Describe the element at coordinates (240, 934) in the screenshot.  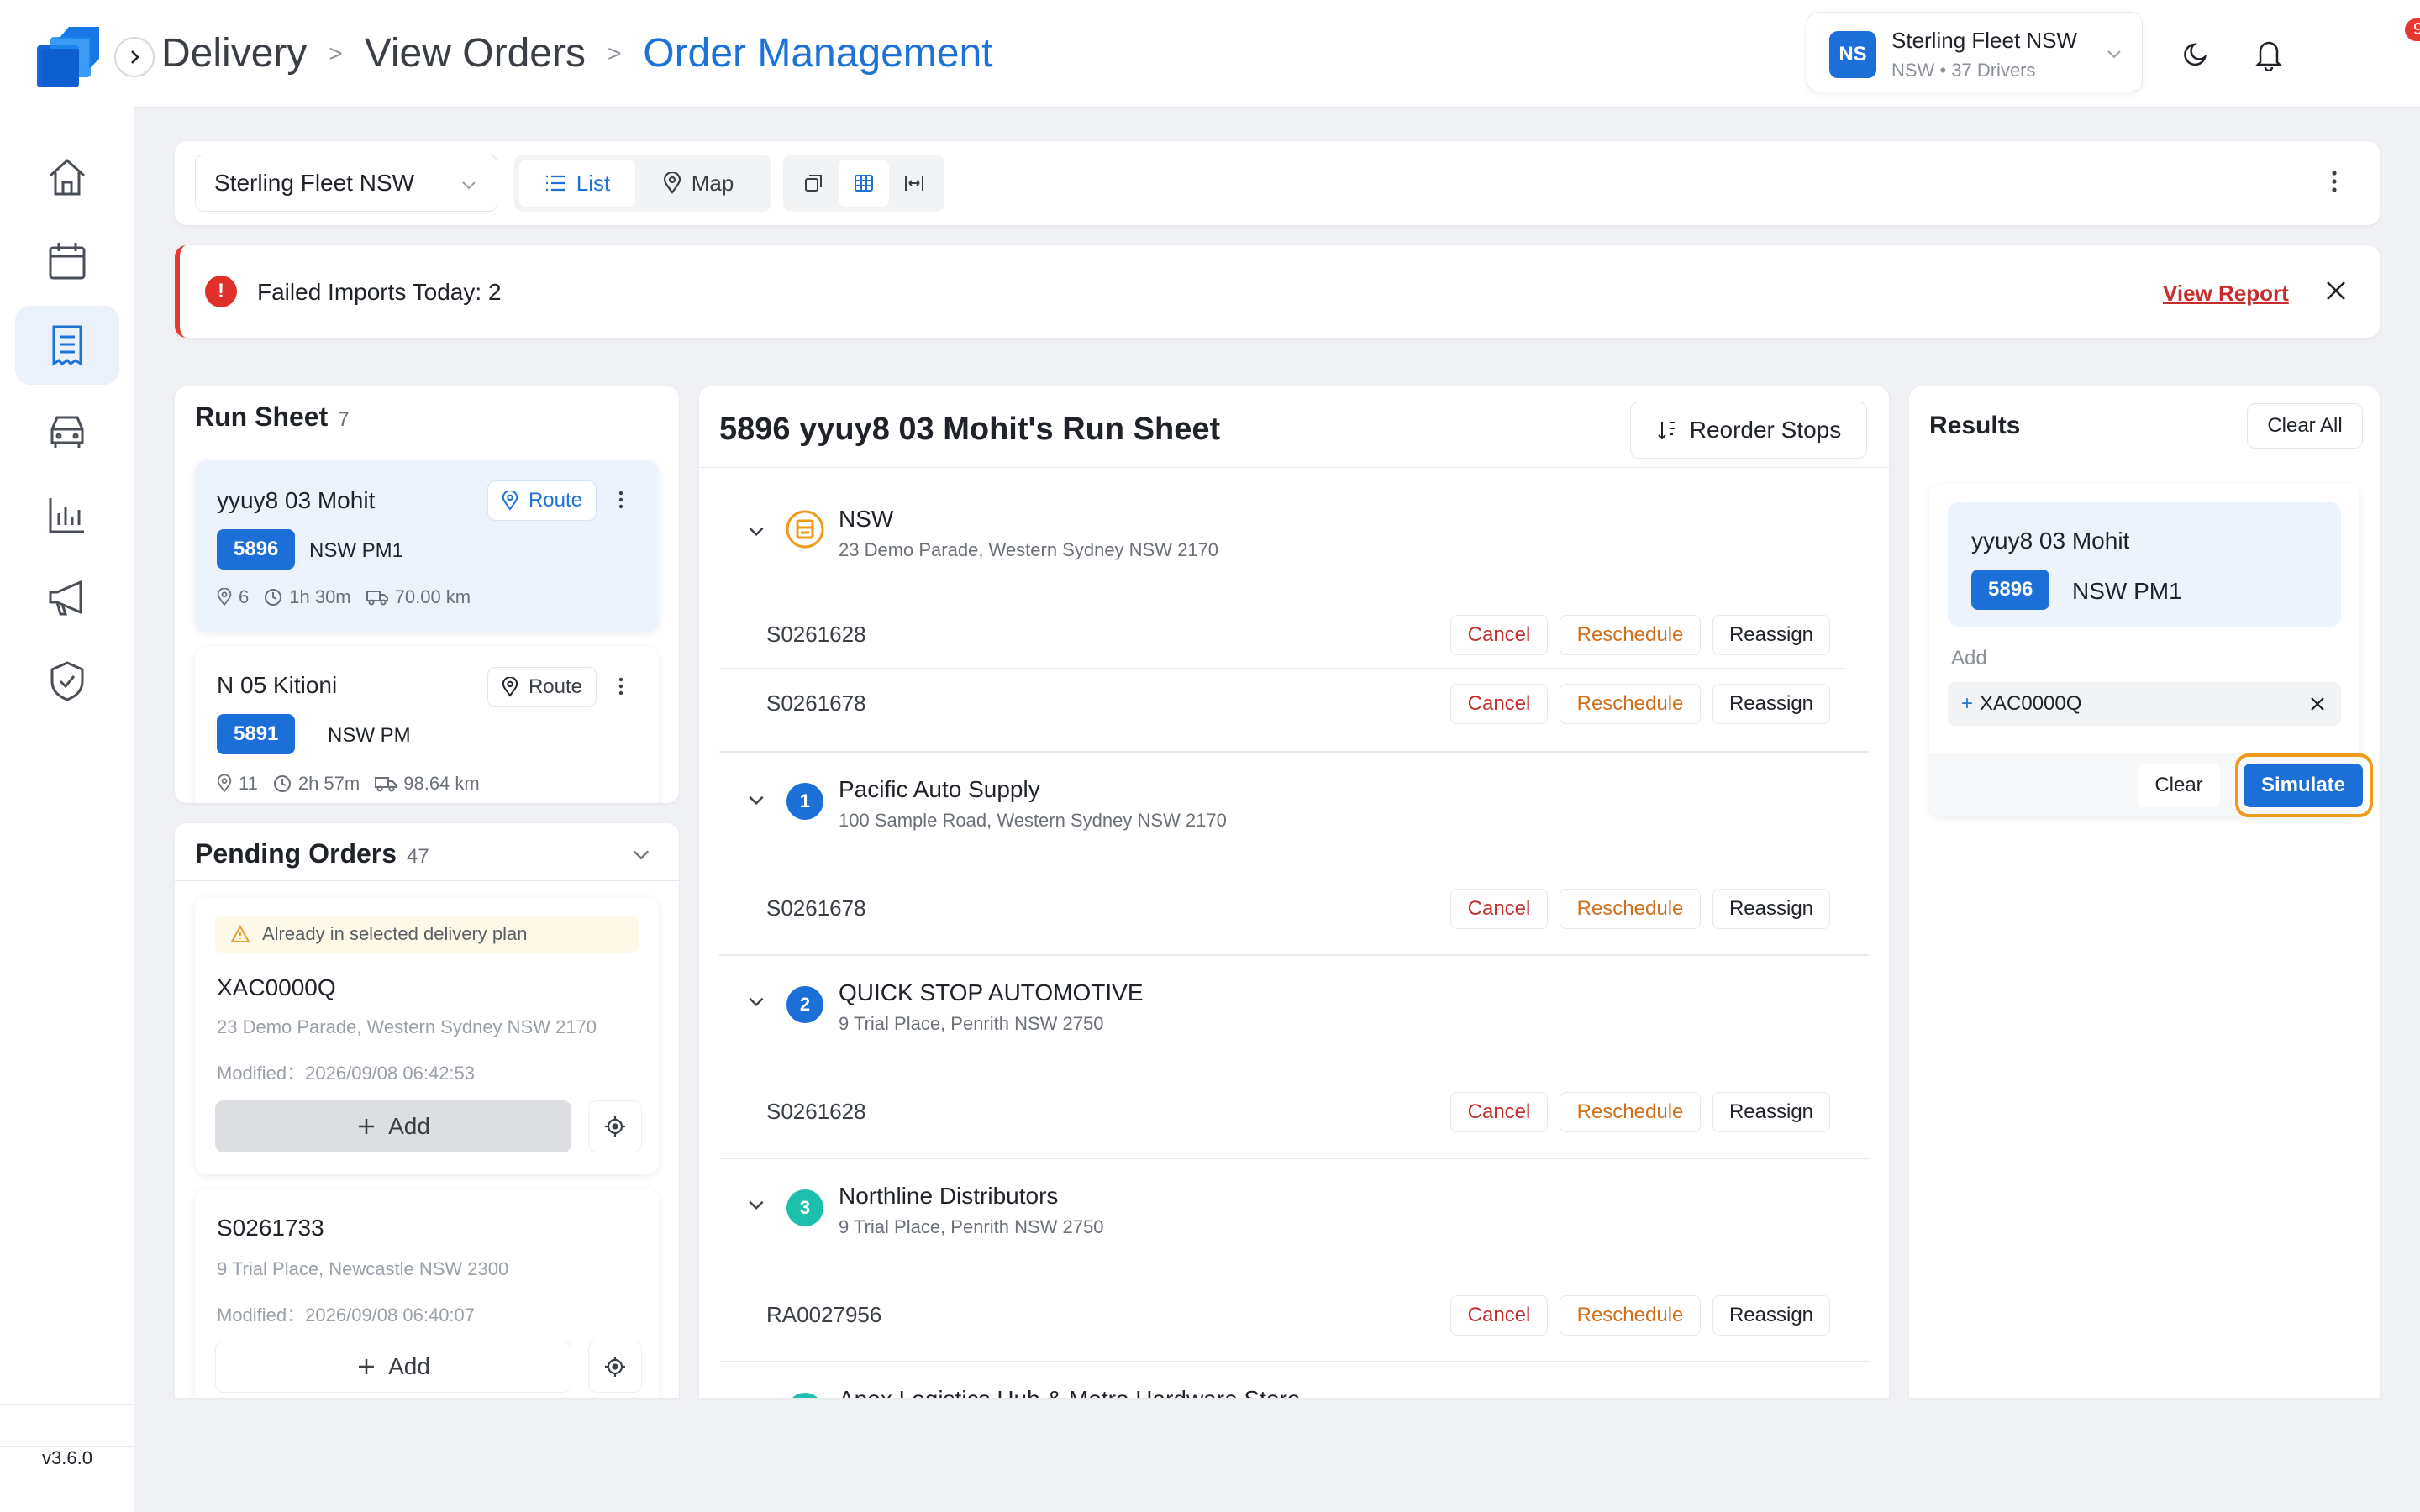
I see `warning-icon` at that location.